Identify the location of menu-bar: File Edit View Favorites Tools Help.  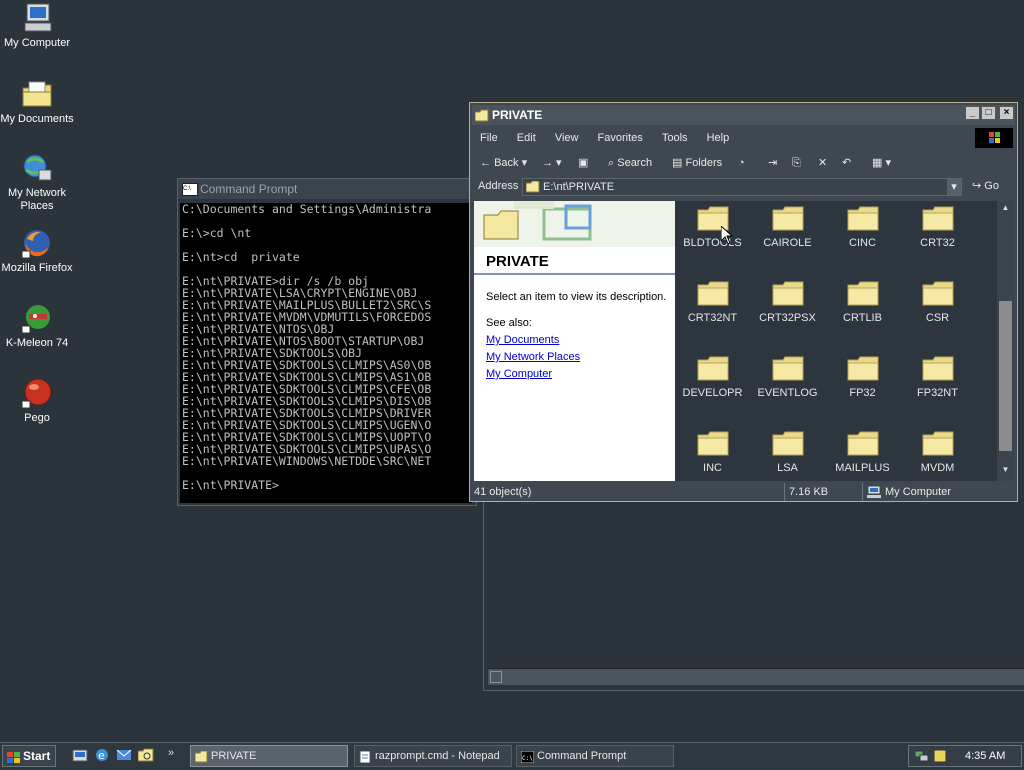
(743, 138).